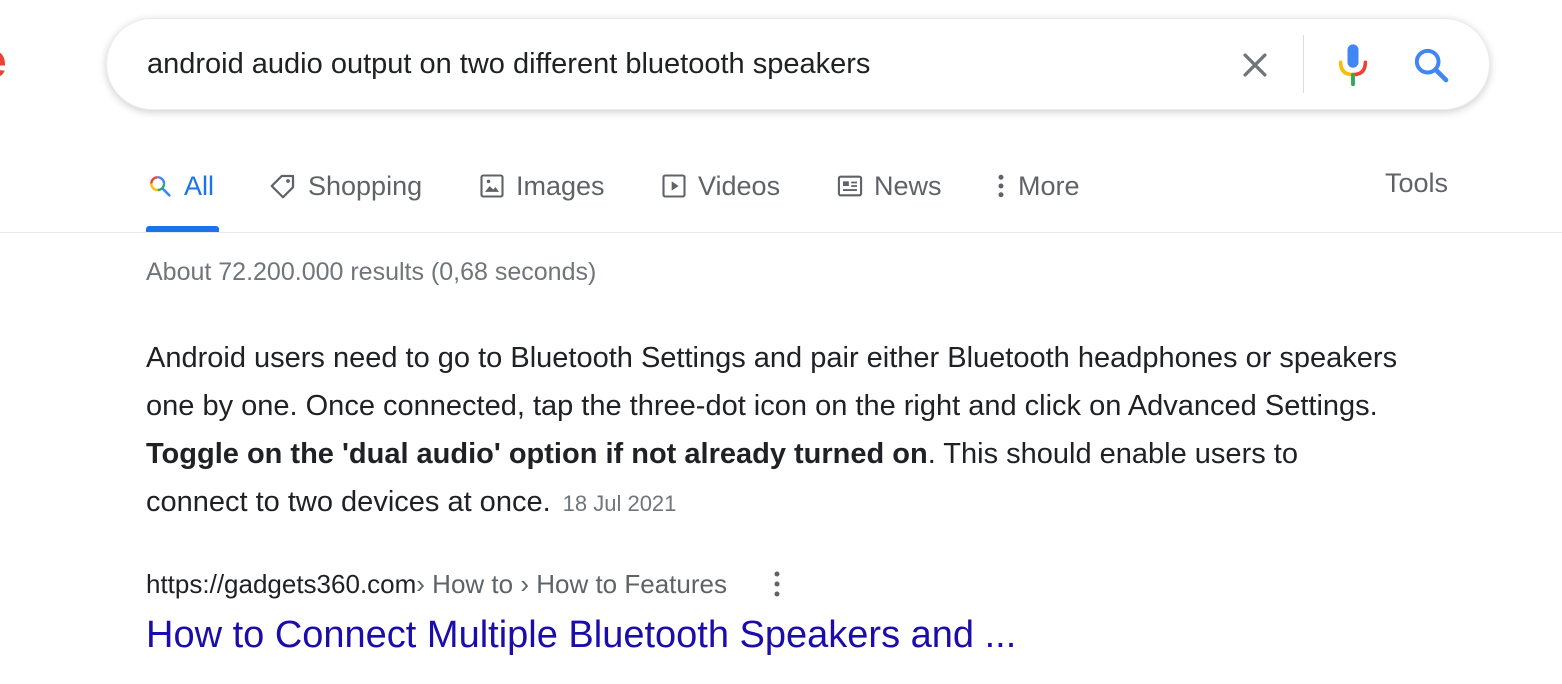  Describe the element at coordinates (1049, 185) in the screenshot. I see `tab-more-label: More` at that location.